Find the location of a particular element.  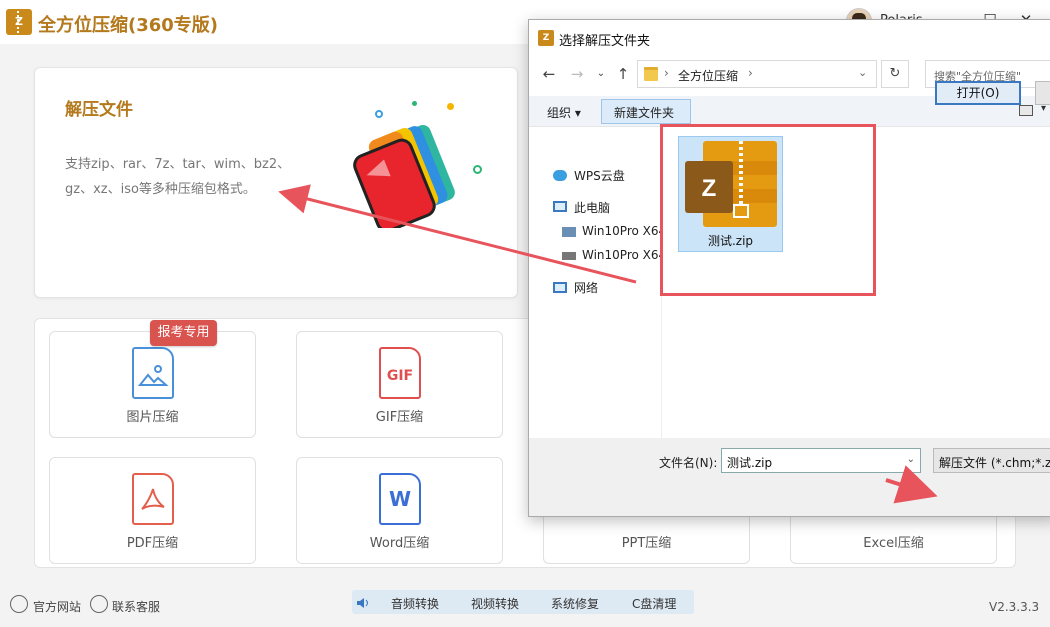

address-bar: › 全方位压缩 › ⌄ is located at coordinates (757, 74).